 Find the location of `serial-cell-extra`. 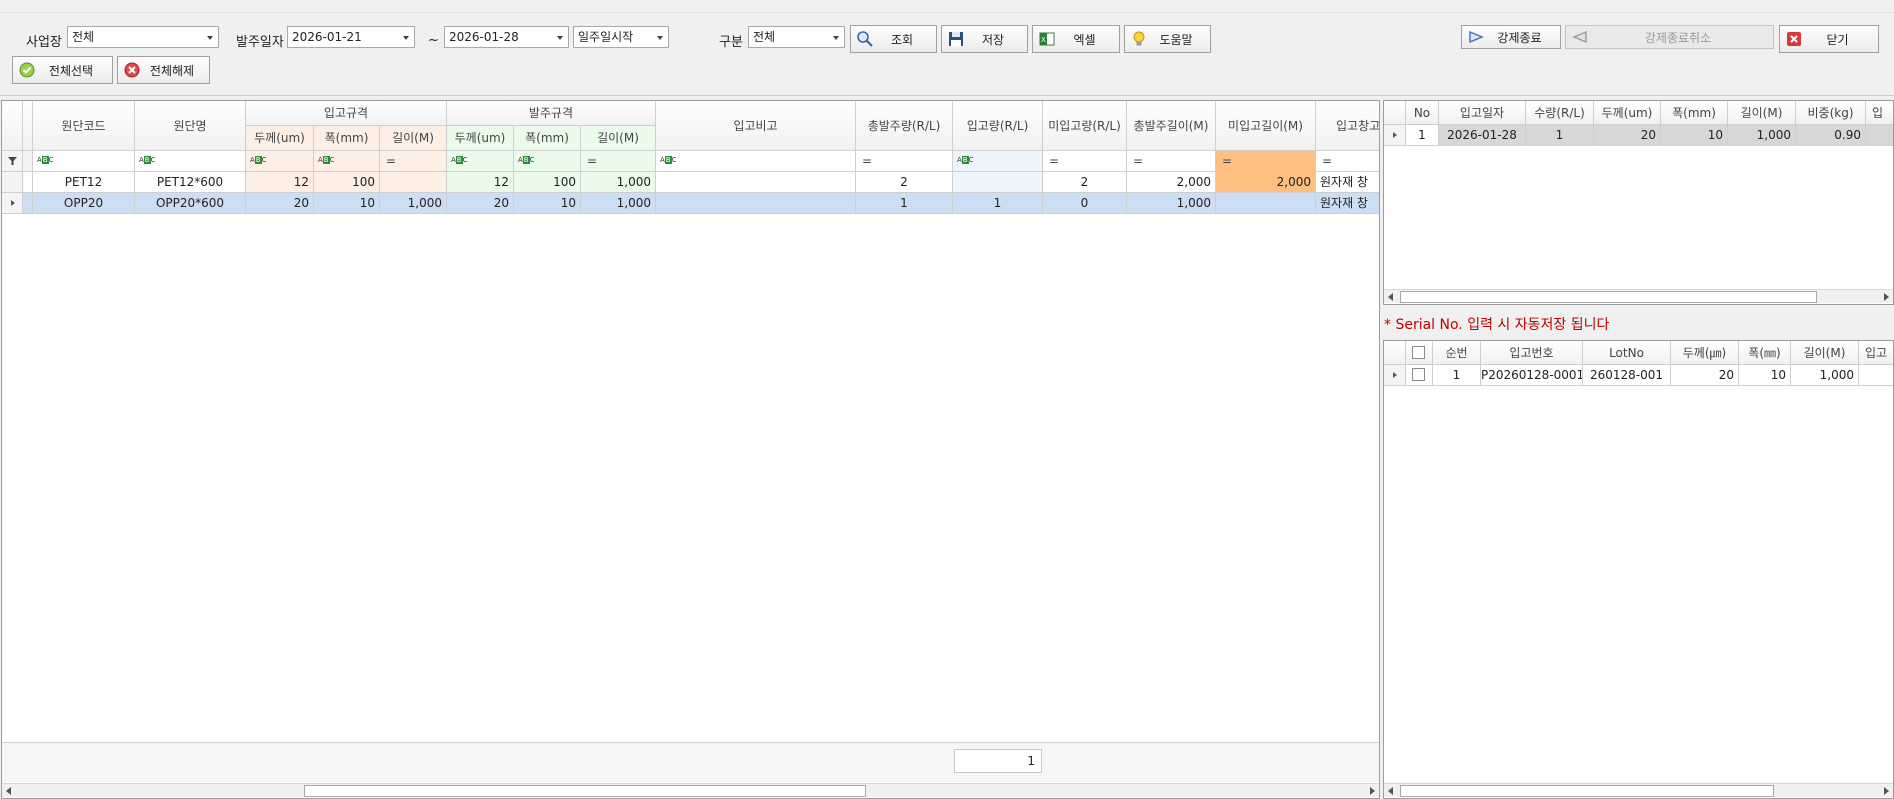

serial-cell-extra is located at coordinates (1876, 375).